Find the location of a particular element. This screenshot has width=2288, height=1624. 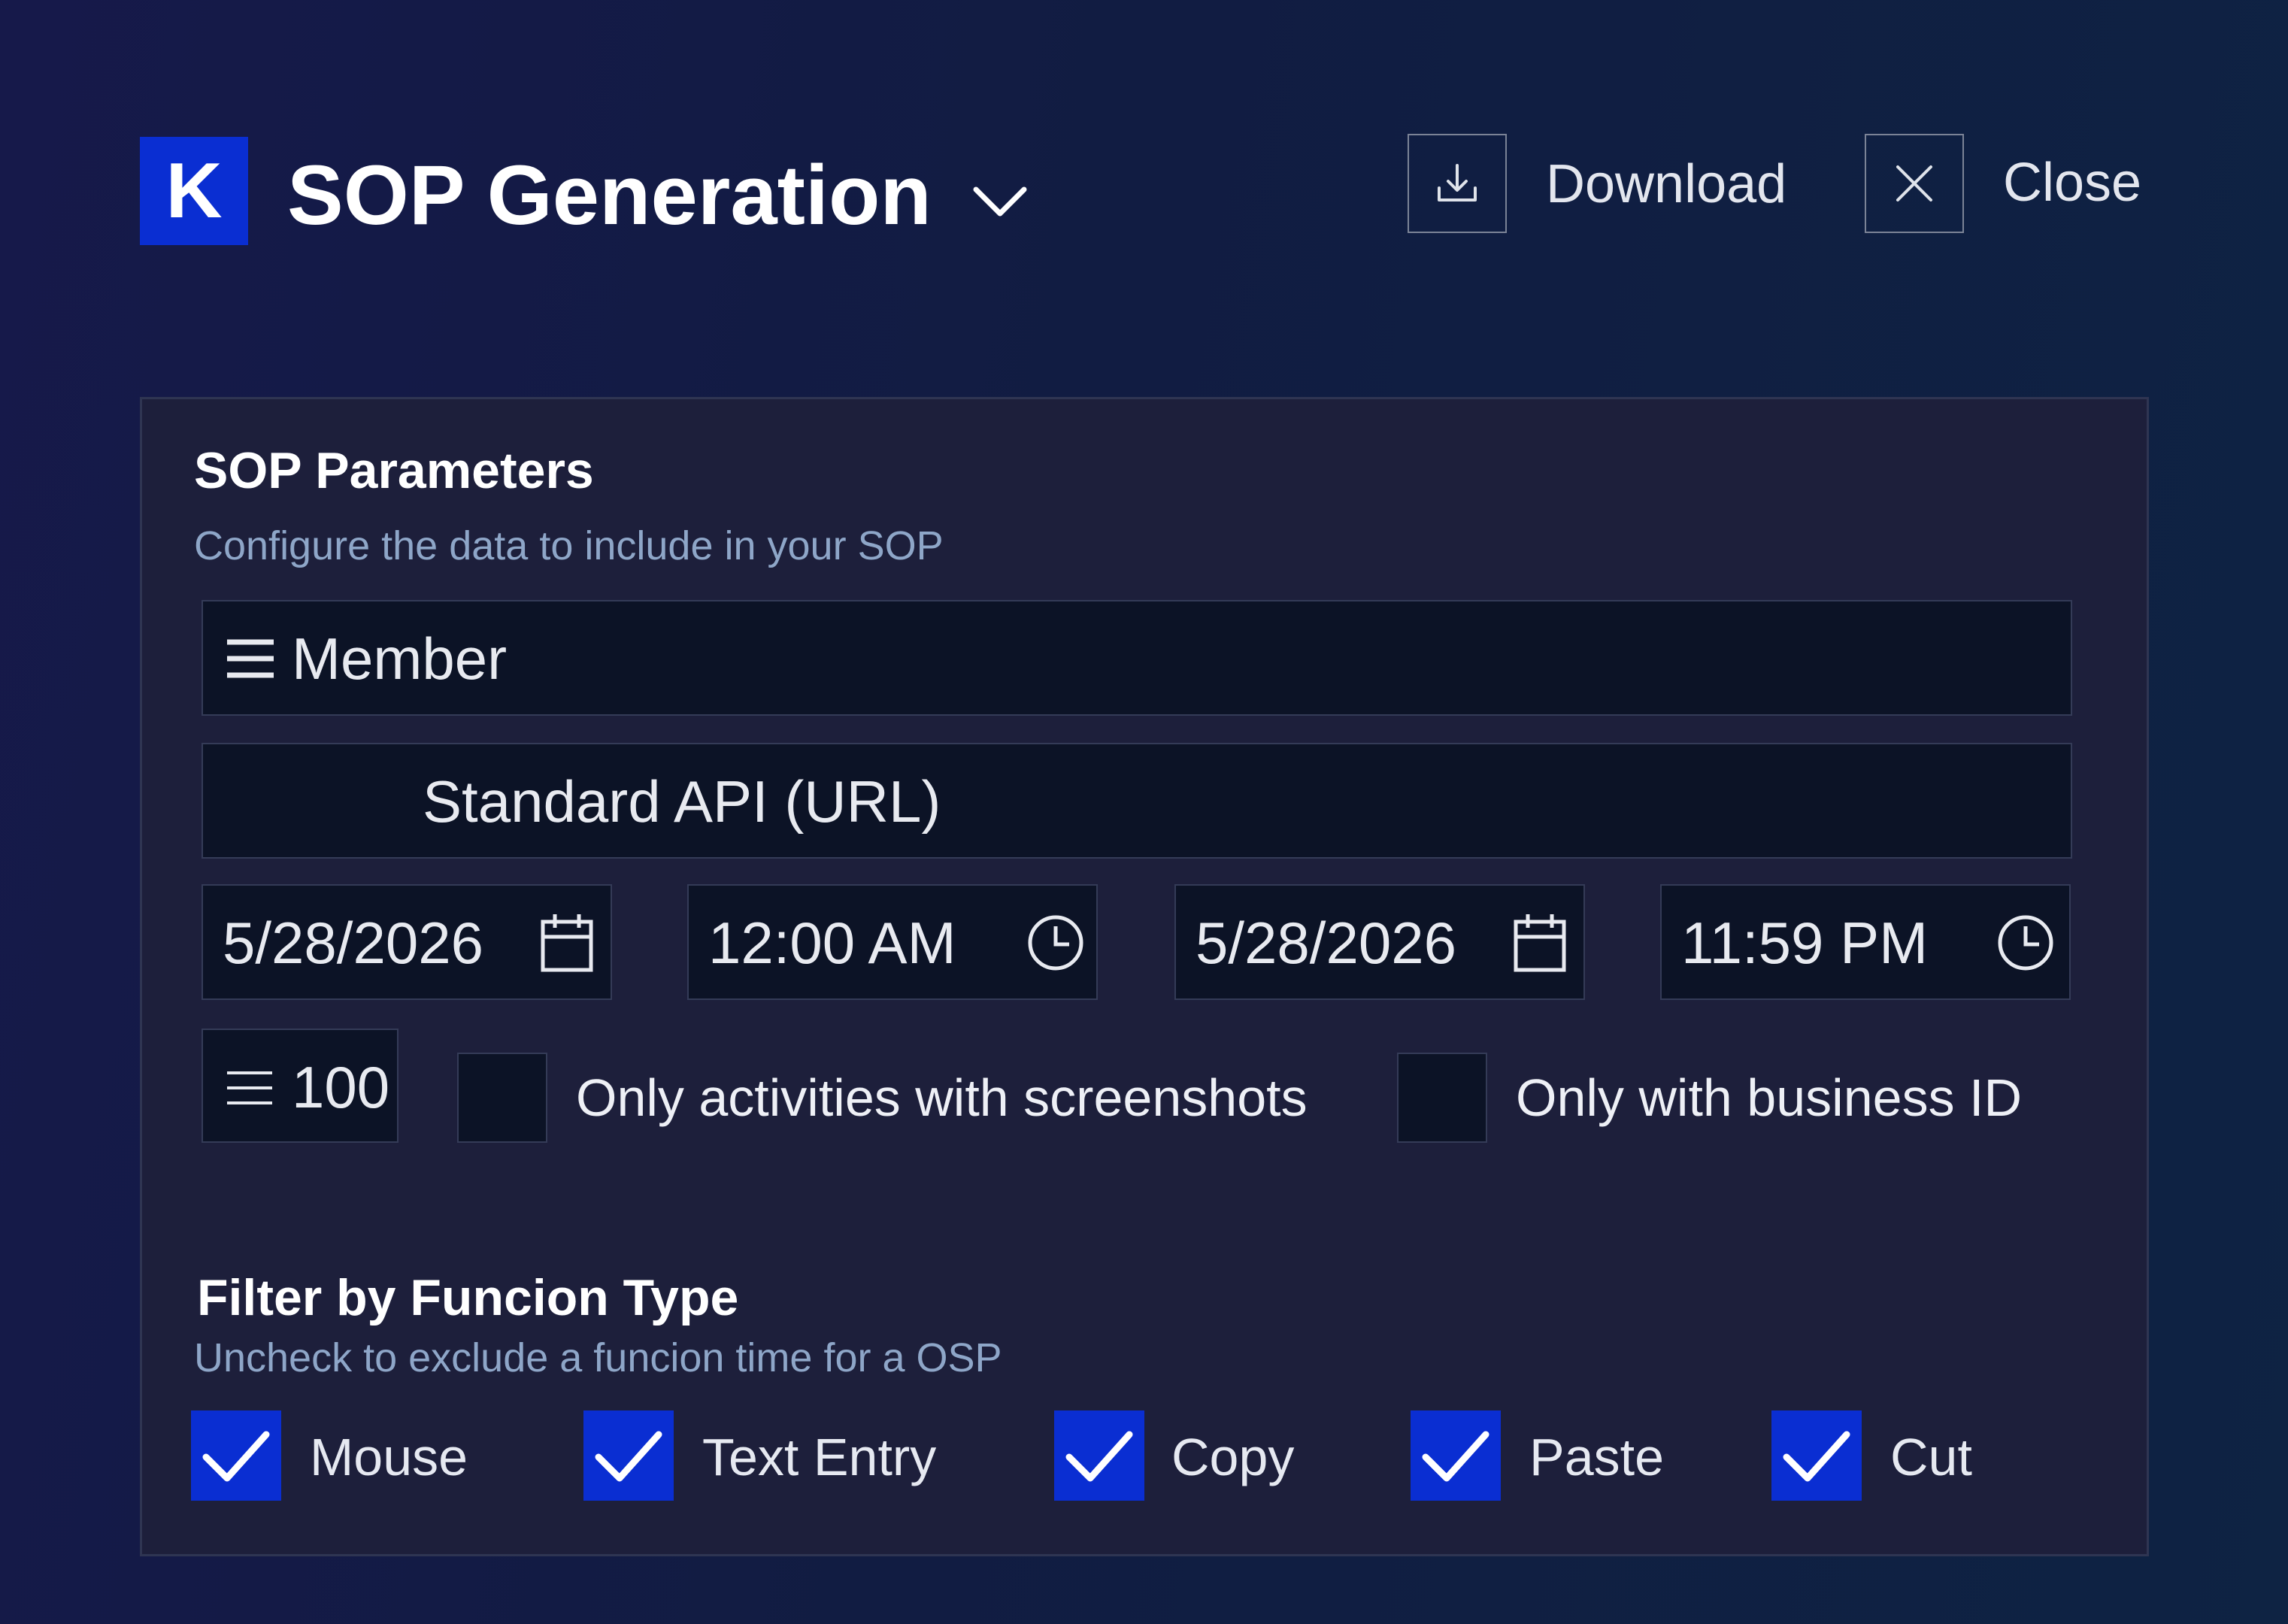

chevron-down-icon is located at coordinates (1000, 200).